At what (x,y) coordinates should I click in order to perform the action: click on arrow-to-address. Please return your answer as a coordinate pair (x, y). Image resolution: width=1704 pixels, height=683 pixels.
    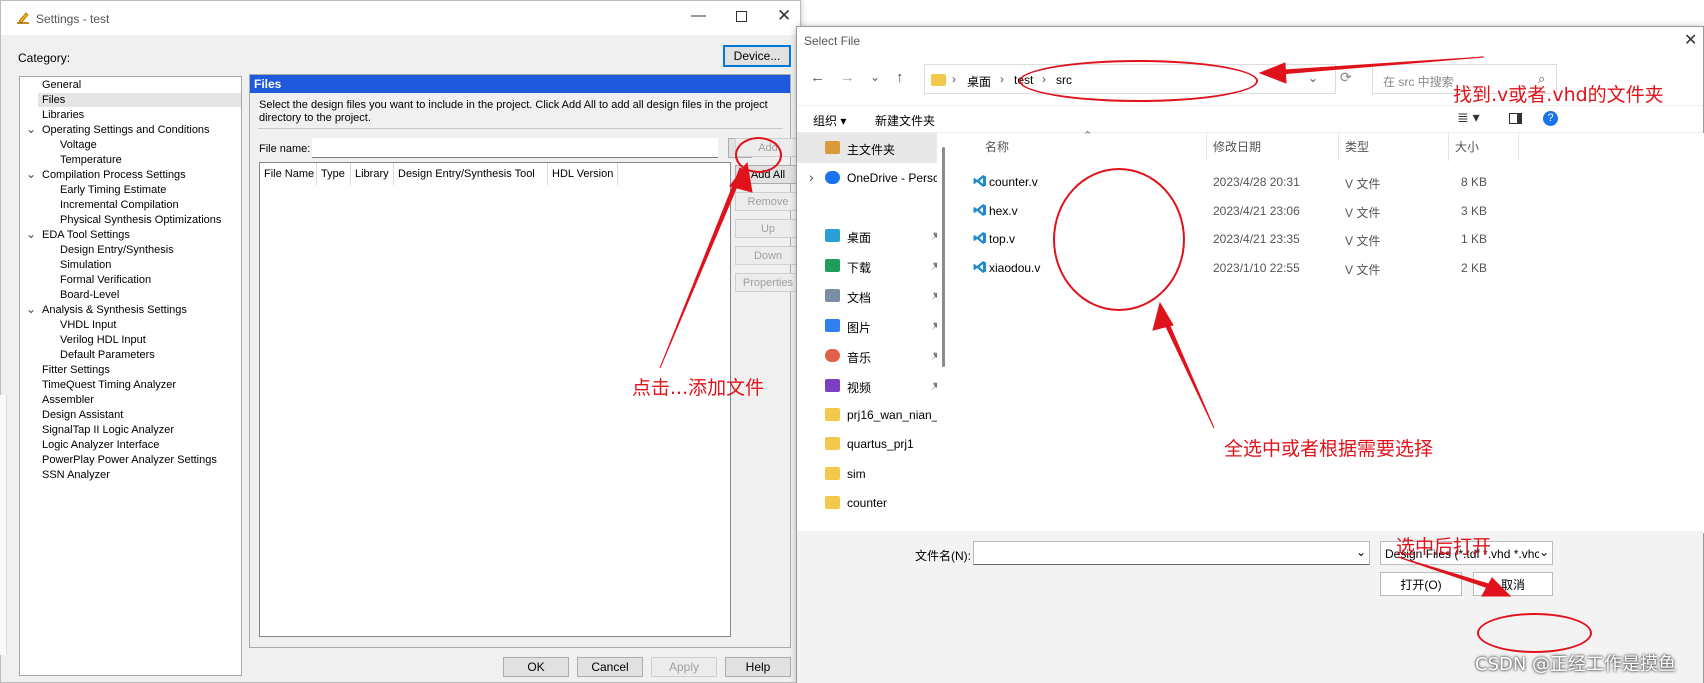
    Looking at the image, I should click on (1376, 66).